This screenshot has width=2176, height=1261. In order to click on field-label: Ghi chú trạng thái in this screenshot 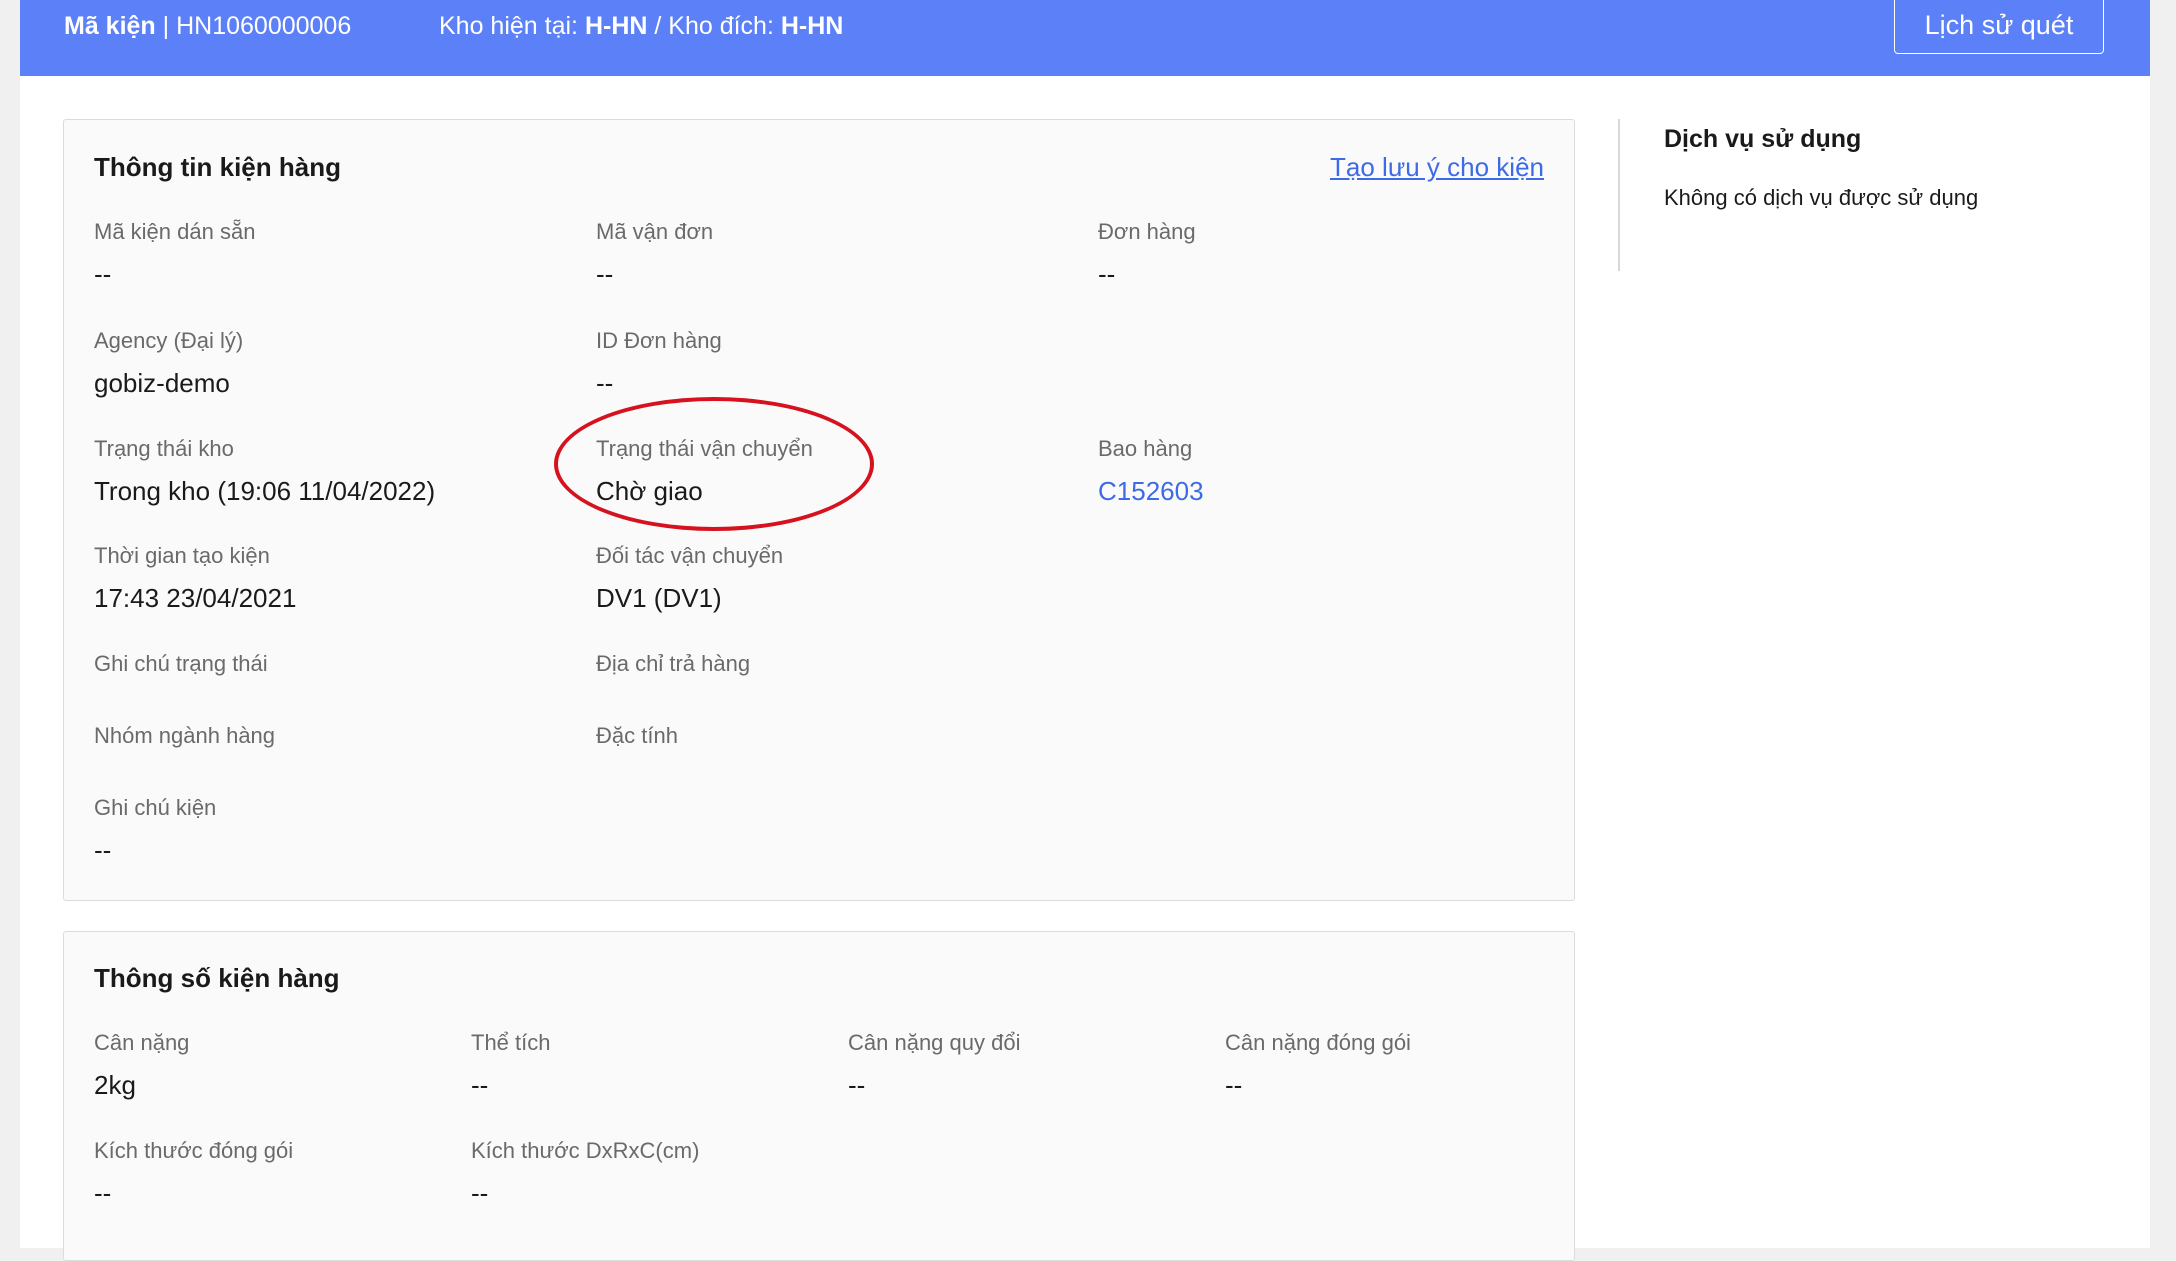, I will do `click(181, 663)`.